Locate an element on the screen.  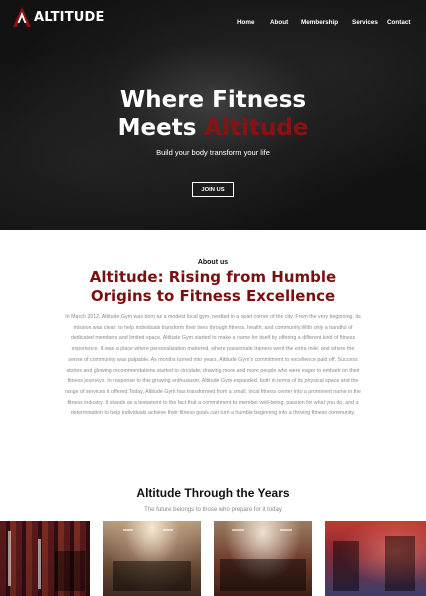
nav-services: Services is located at coordinates (365, 22).